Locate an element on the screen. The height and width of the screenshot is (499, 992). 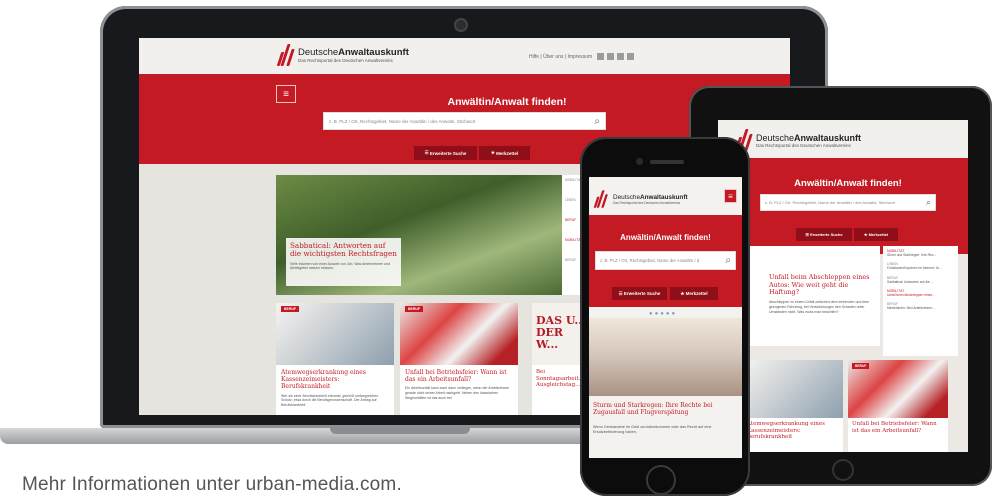
tablet-home-button is located at coordinates (843, 470).